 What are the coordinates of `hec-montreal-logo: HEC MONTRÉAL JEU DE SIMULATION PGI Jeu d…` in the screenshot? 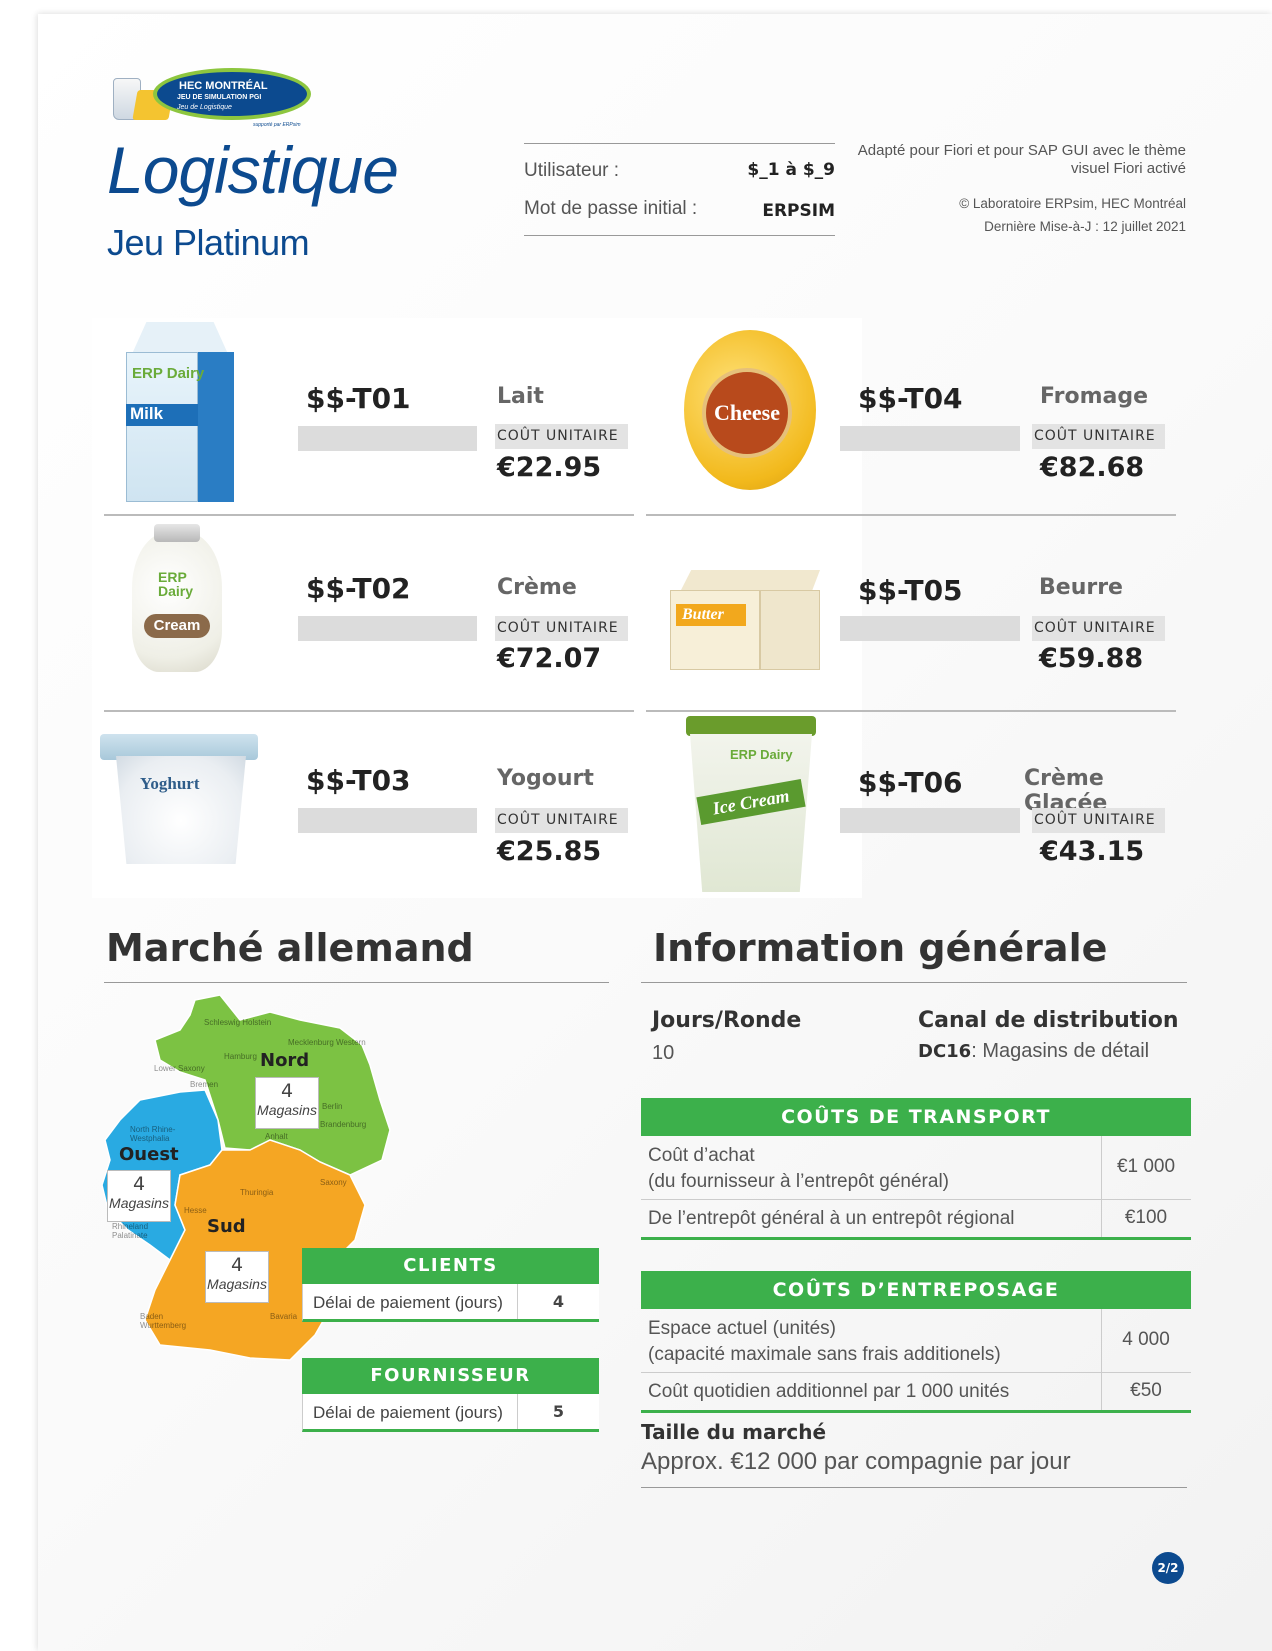 It's located at (213, 100).